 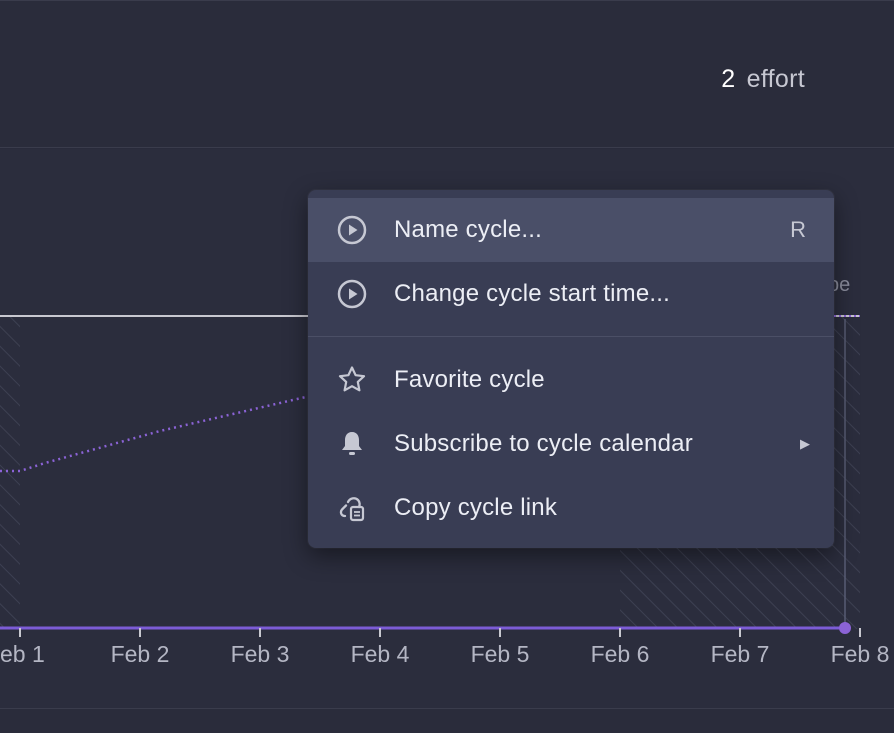 What do you see at coordinates (805, 443) in the screenshot?
I see `submenu-caret-icon: ▶` at bounding box center [805, 443].